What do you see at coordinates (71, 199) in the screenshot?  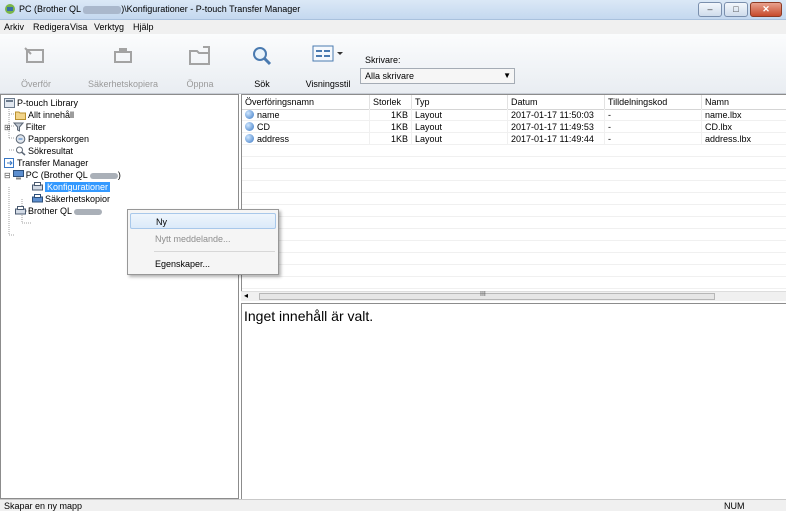 I see `tree-item-backups: Säkerhetskopior` at bounding box center [71, 199].